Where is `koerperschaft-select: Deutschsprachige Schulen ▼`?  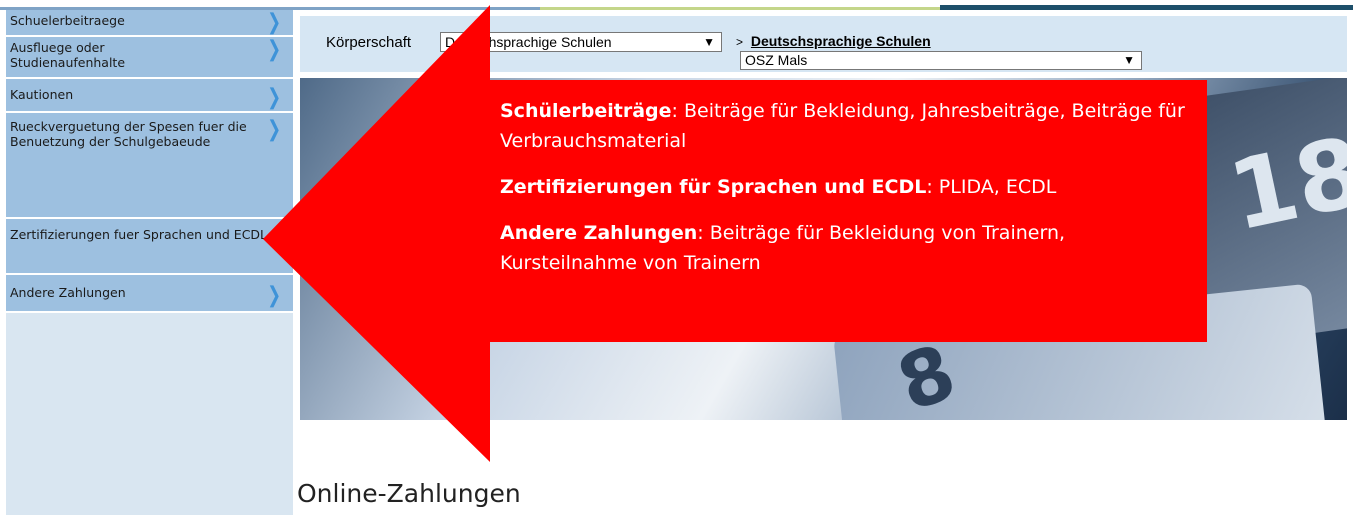 koerperschaft-select: Deutschsprachige Schulen ▼ is located at coordinates (581, 42).